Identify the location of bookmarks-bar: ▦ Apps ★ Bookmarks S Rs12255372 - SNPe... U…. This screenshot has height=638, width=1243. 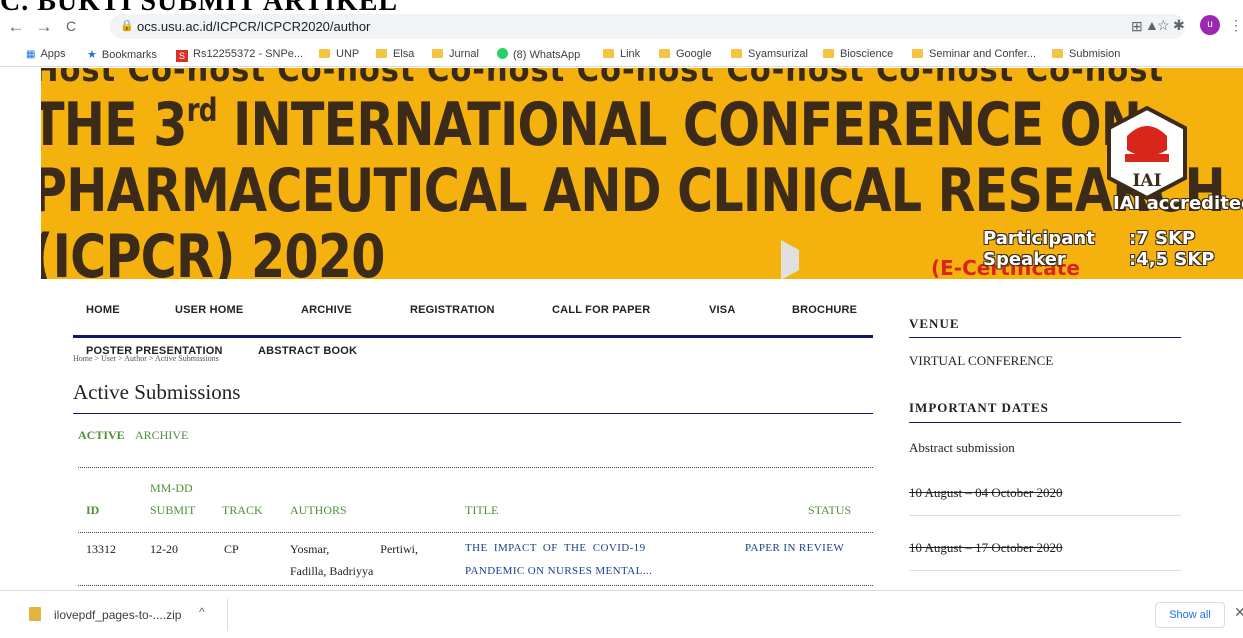
(621, 54).